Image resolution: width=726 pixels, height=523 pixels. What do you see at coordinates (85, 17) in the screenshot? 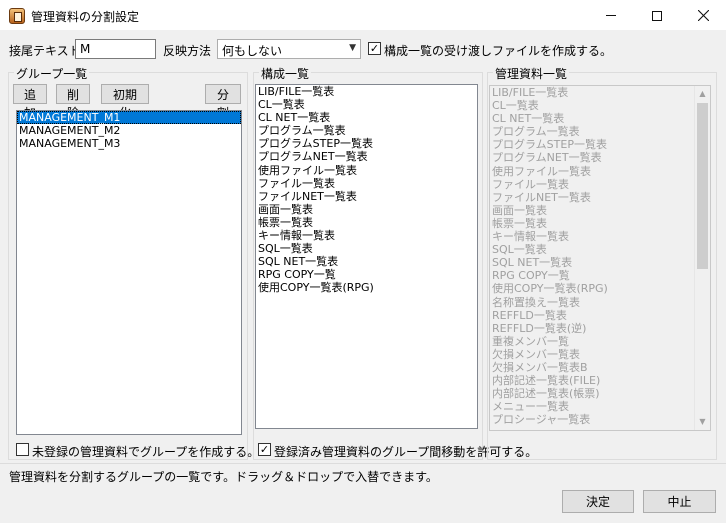
I see `window-title: 管理資料の分割設定` at bounding box center [85, 17].